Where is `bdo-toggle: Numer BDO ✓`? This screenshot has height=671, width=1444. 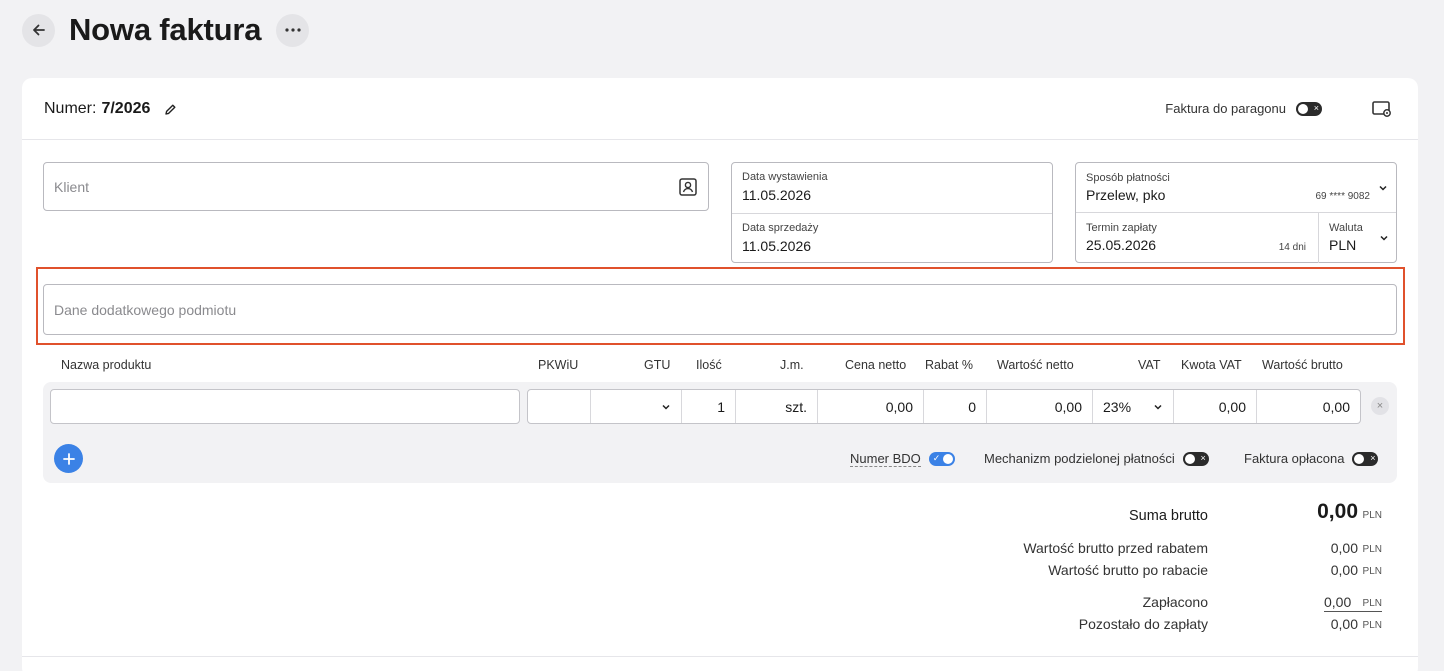
bdo-toggle: Numer BDO ✓ is located at coordinates (902, 459).